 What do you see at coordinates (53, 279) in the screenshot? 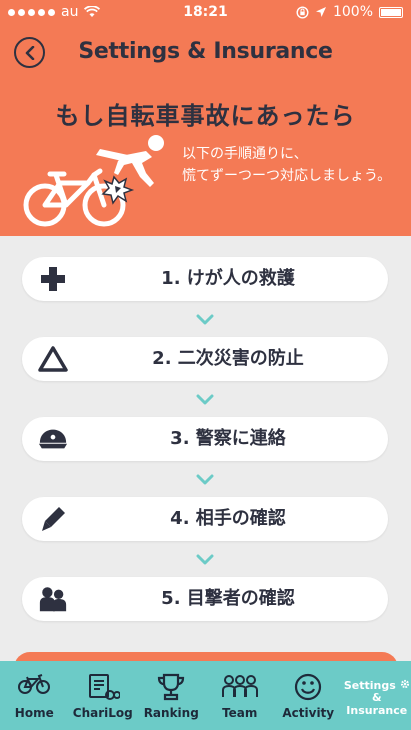
I see `plus-icon` at bounding box center [53, 279].